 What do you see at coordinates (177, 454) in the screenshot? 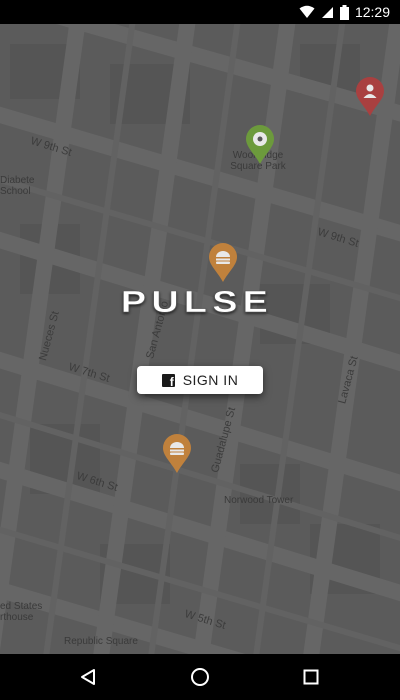
I see `burger-marker-icon` at bounding box center [177, 454].